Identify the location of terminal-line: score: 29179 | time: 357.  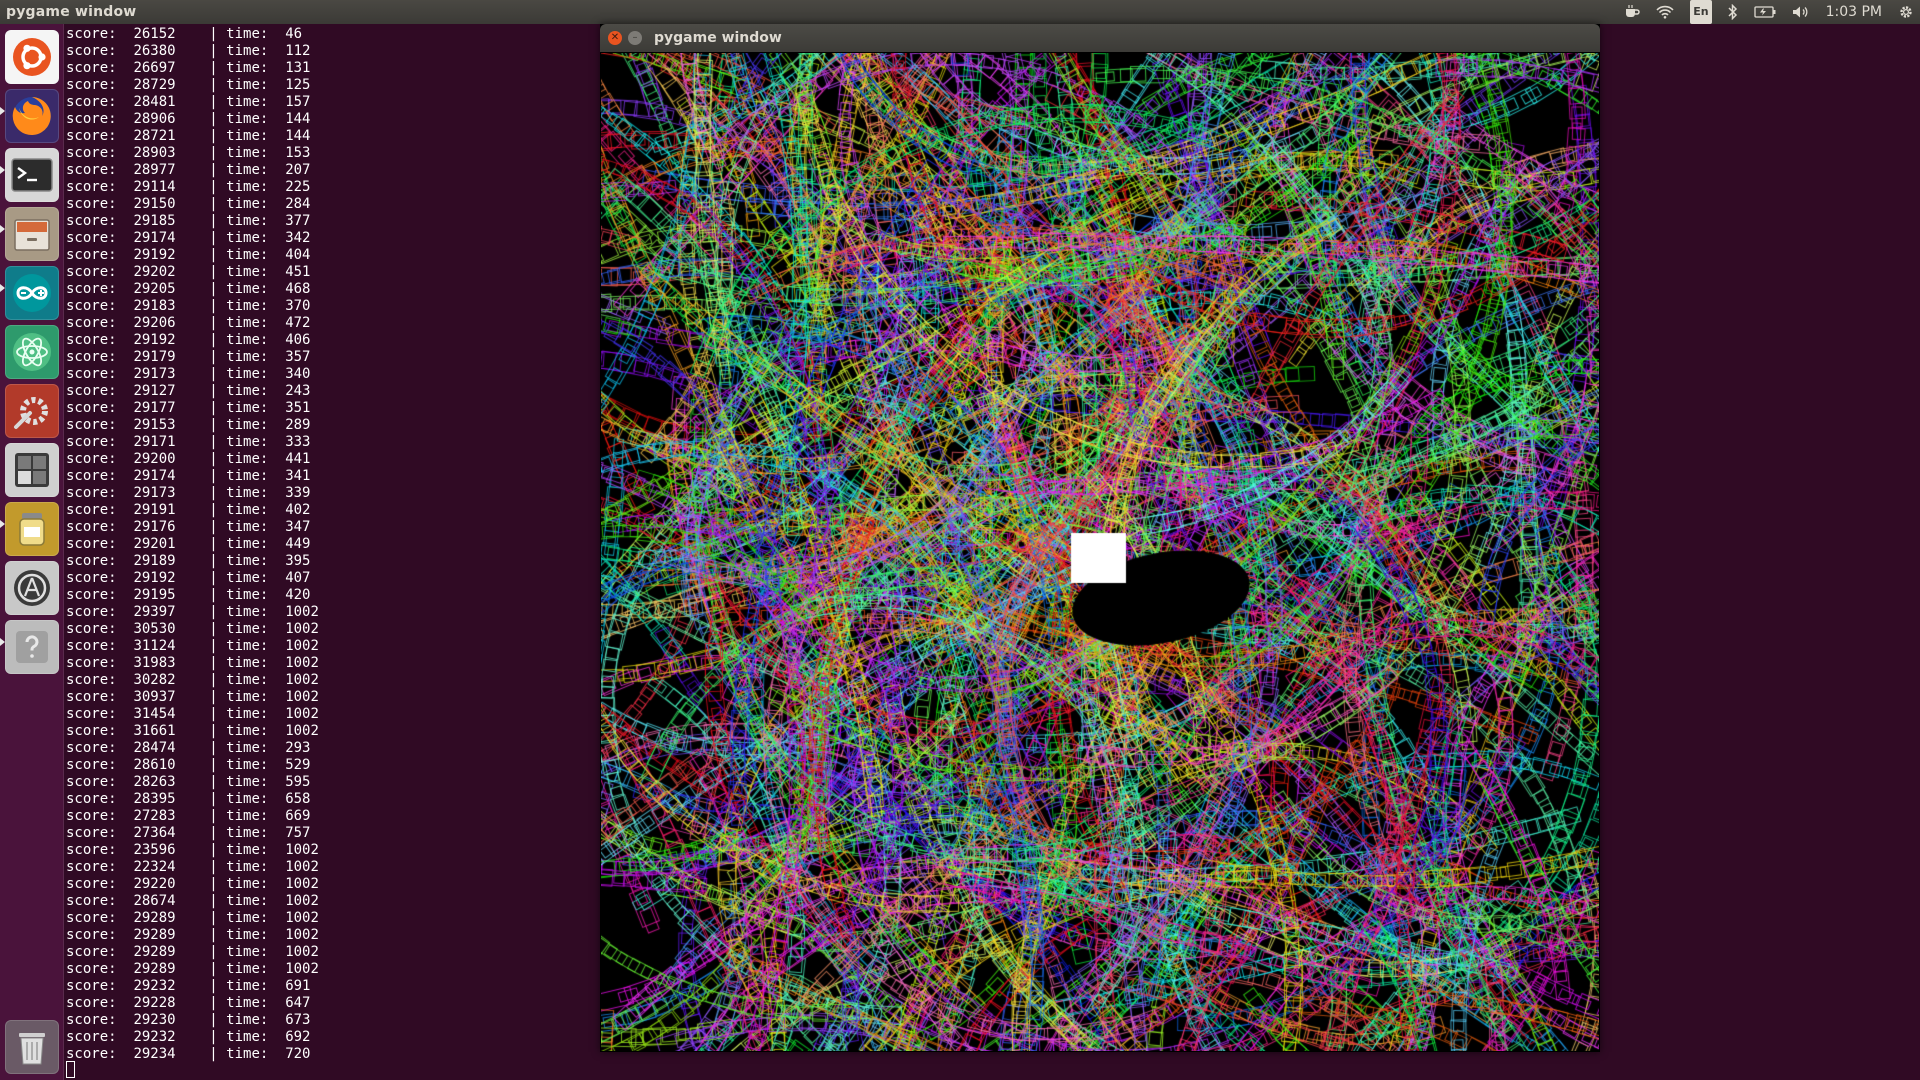
(192, 357).